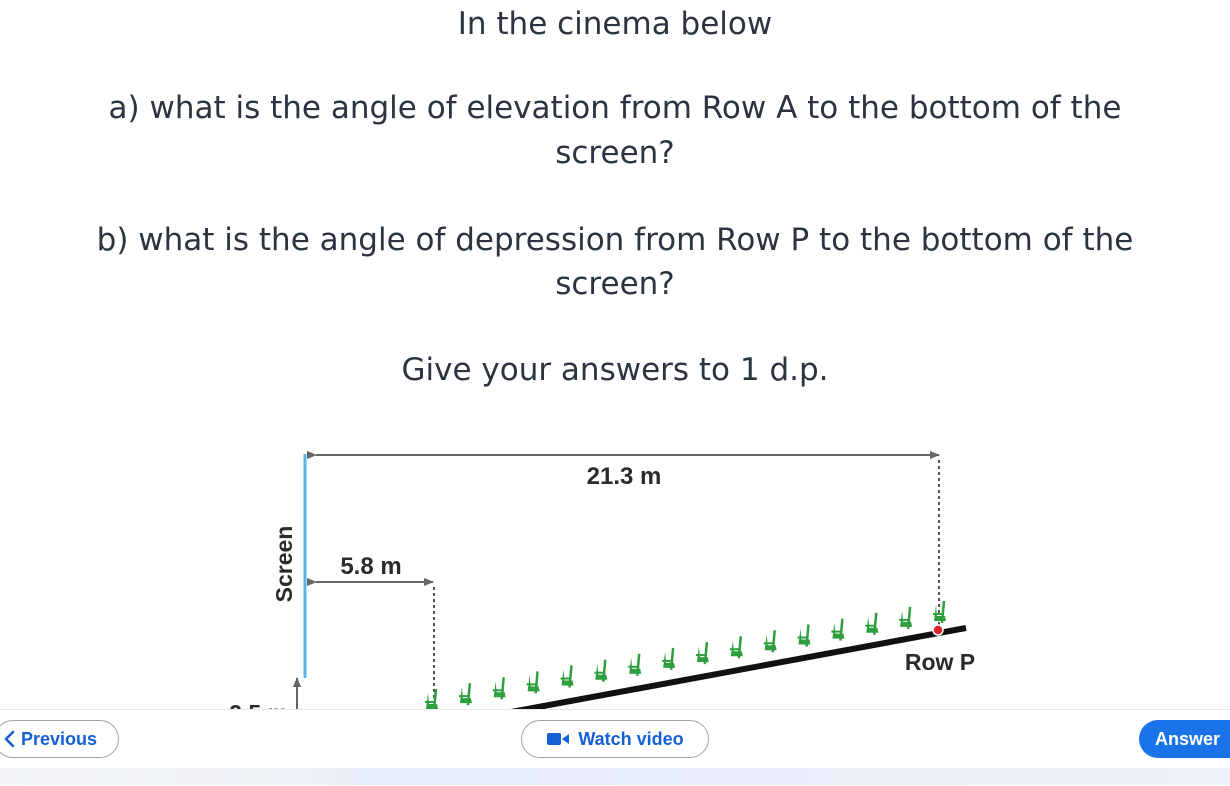 This screenshot has width=1230, height=786. What do you see at coordinates (284, 564) in the screenshot?
I see `screen-label: Screen` at bounding box center [284, 564].